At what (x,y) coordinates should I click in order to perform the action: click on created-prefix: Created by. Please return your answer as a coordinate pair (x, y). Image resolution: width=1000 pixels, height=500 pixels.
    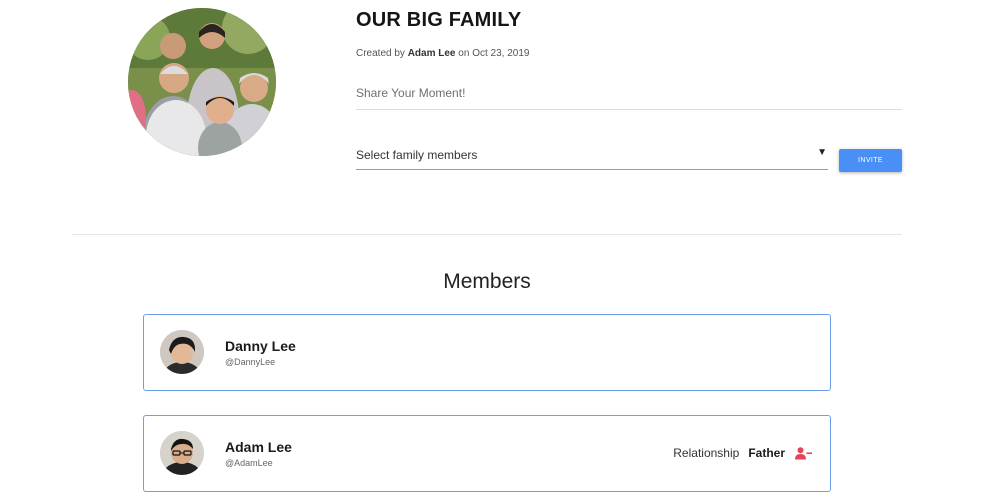
    Looking at the image, I should click on (380, 53).